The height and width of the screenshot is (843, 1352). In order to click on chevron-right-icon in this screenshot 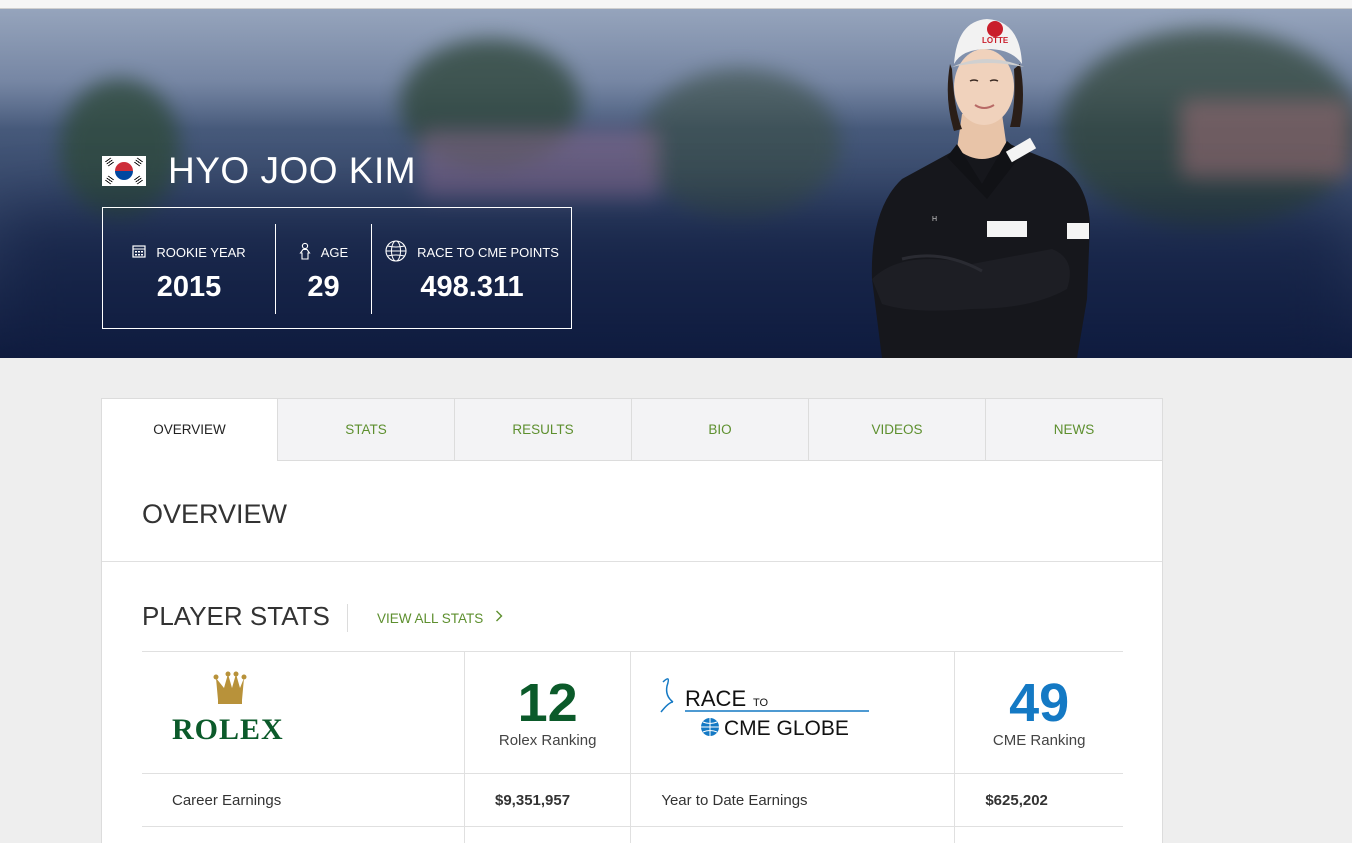, I will do `click(499, 618)`.